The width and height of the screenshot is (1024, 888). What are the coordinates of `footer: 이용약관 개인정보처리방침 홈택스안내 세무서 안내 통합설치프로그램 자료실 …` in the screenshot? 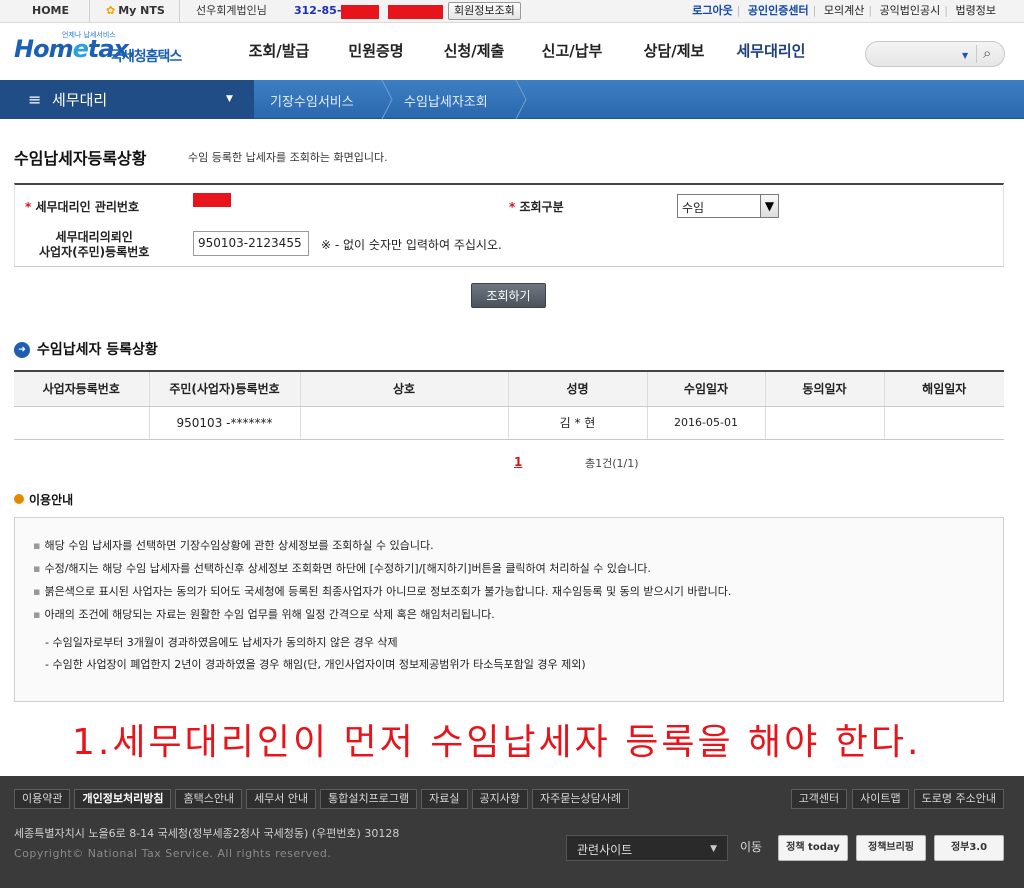 It's located at (512, 832).